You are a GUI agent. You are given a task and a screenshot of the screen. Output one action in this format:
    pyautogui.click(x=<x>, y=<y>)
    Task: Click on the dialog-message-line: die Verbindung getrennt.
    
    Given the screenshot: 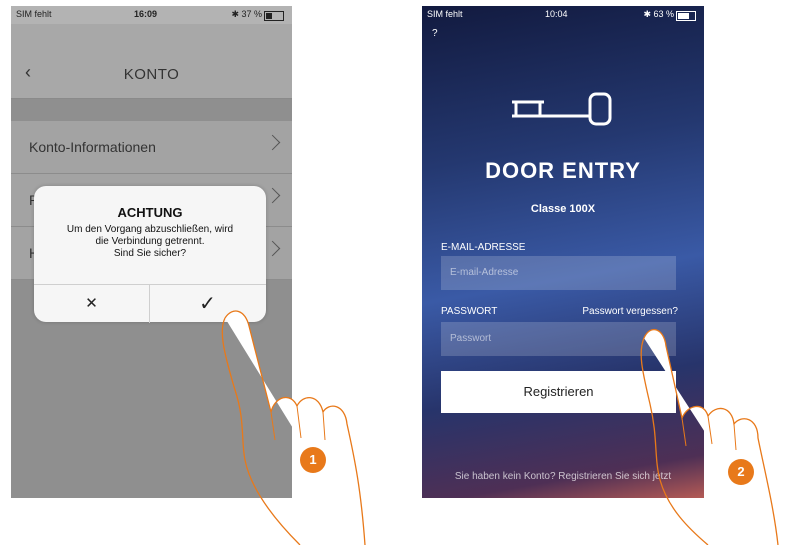 What is the action you would take?
    pyautogui.click(x=150, y=241)
    